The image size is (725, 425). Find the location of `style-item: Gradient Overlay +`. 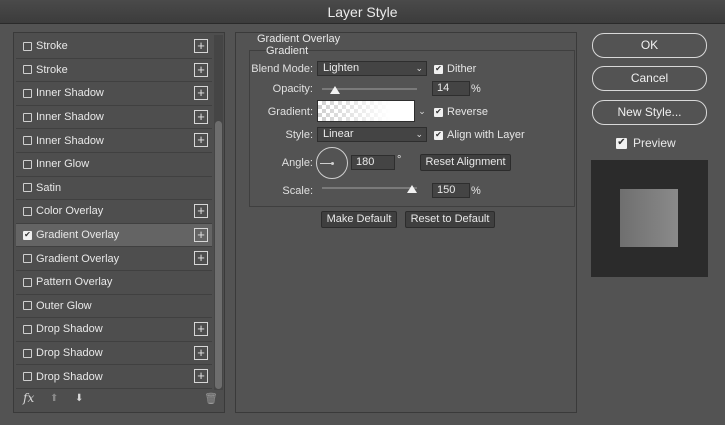

style-item: Gradient Overlay + is located at coordinates (114, 259).